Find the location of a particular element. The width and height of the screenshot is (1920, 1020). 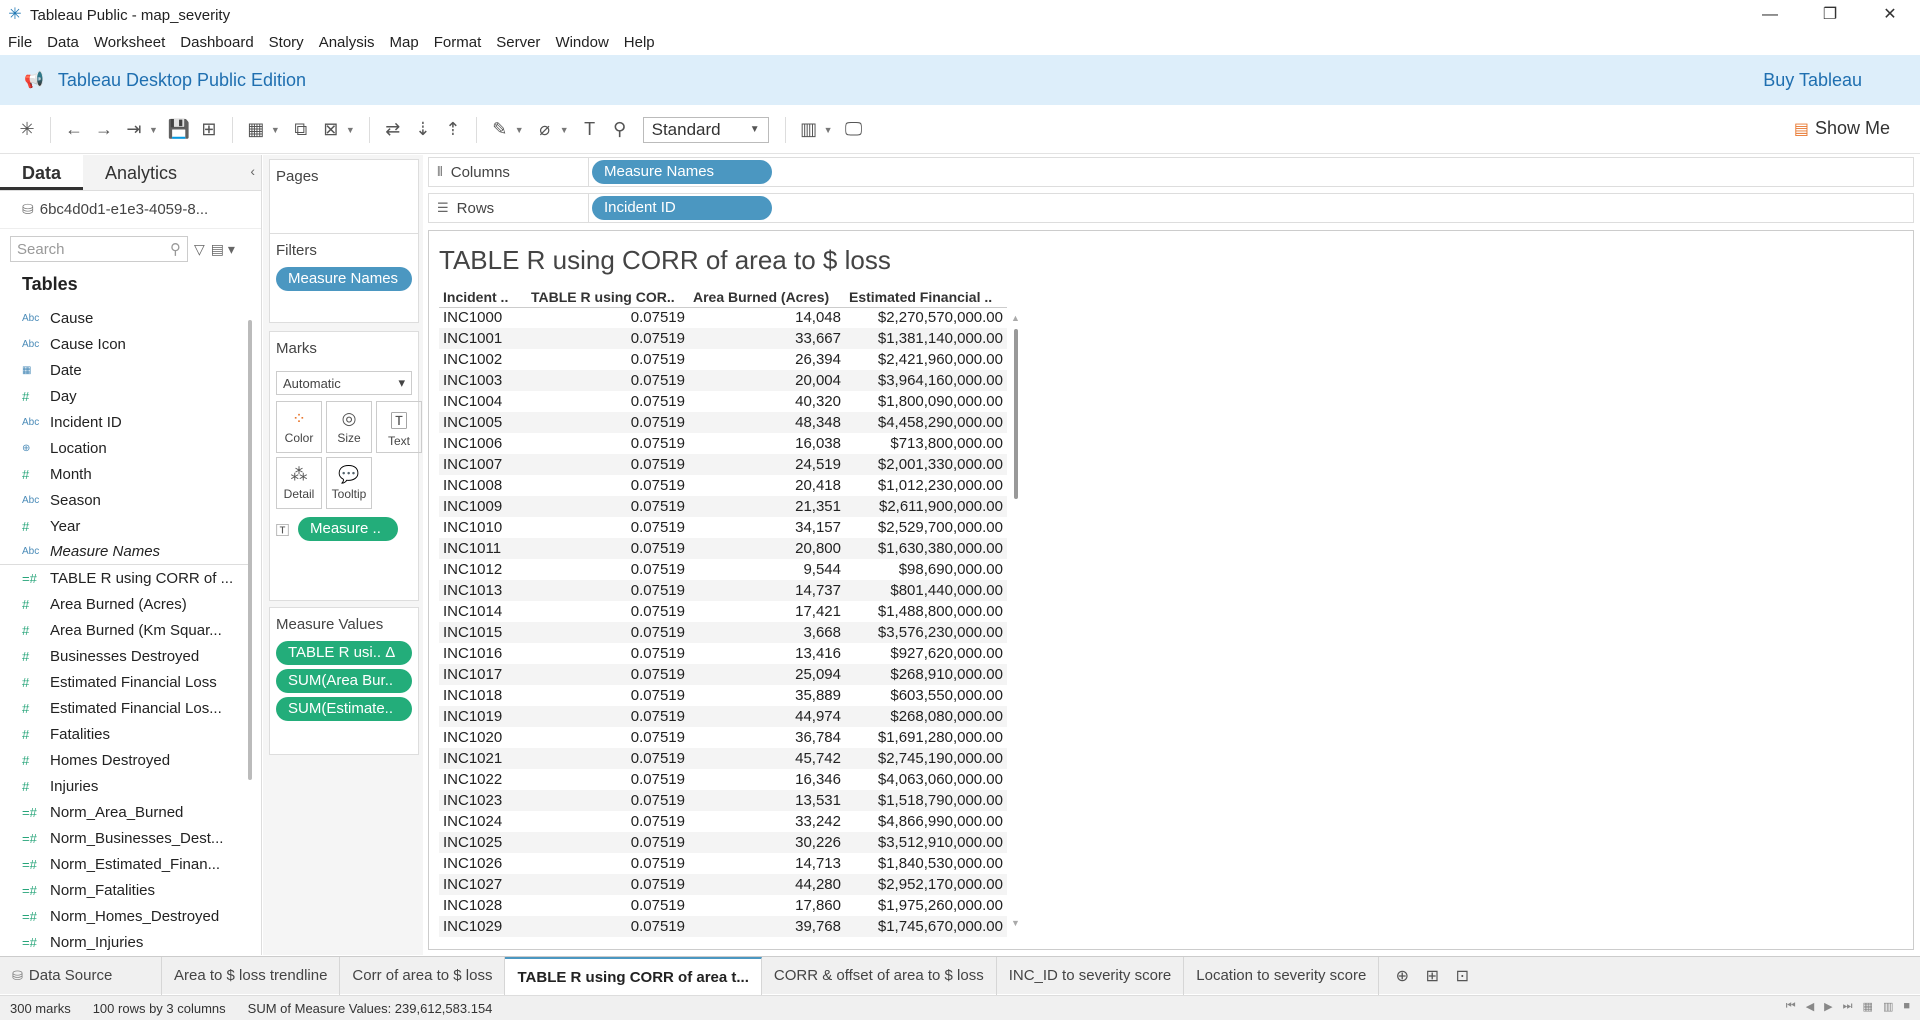

field-list-scrollbar is located at coordinates (250, 550).